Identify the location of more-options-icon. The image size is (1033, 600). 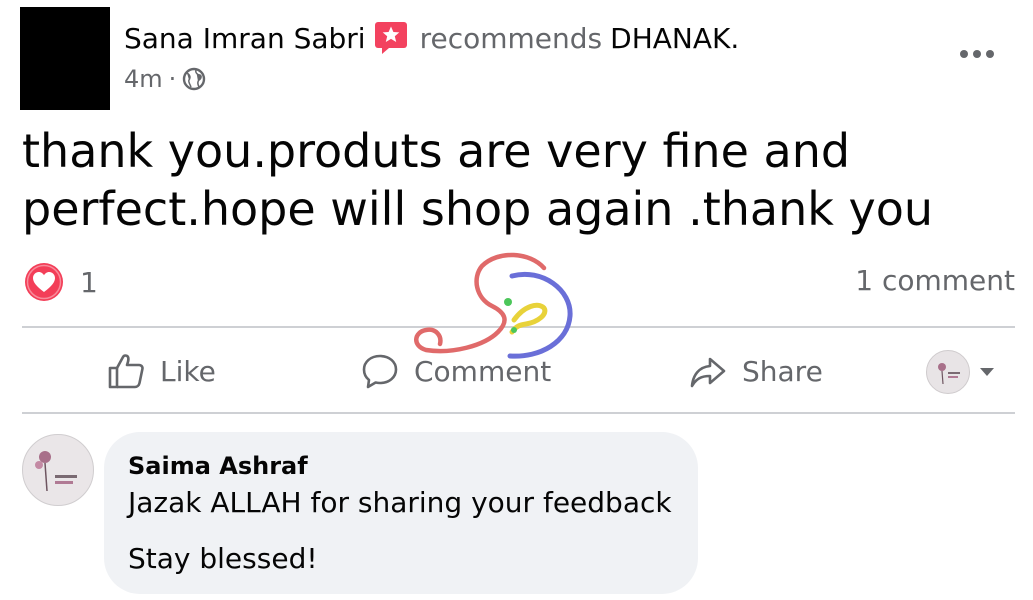
(977, 54).